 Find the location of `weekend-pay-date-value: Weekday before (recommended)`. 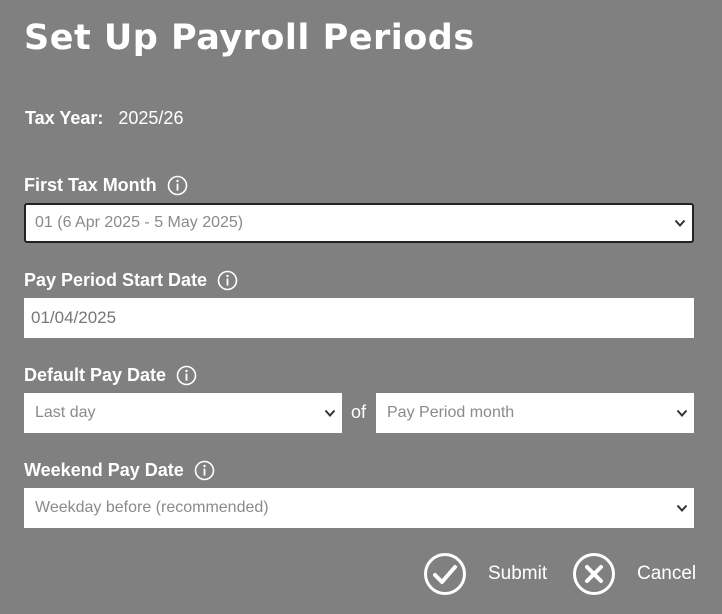

weekend-pay-date-value: Weekday before (recommended) is located at coordinates (152, 507).